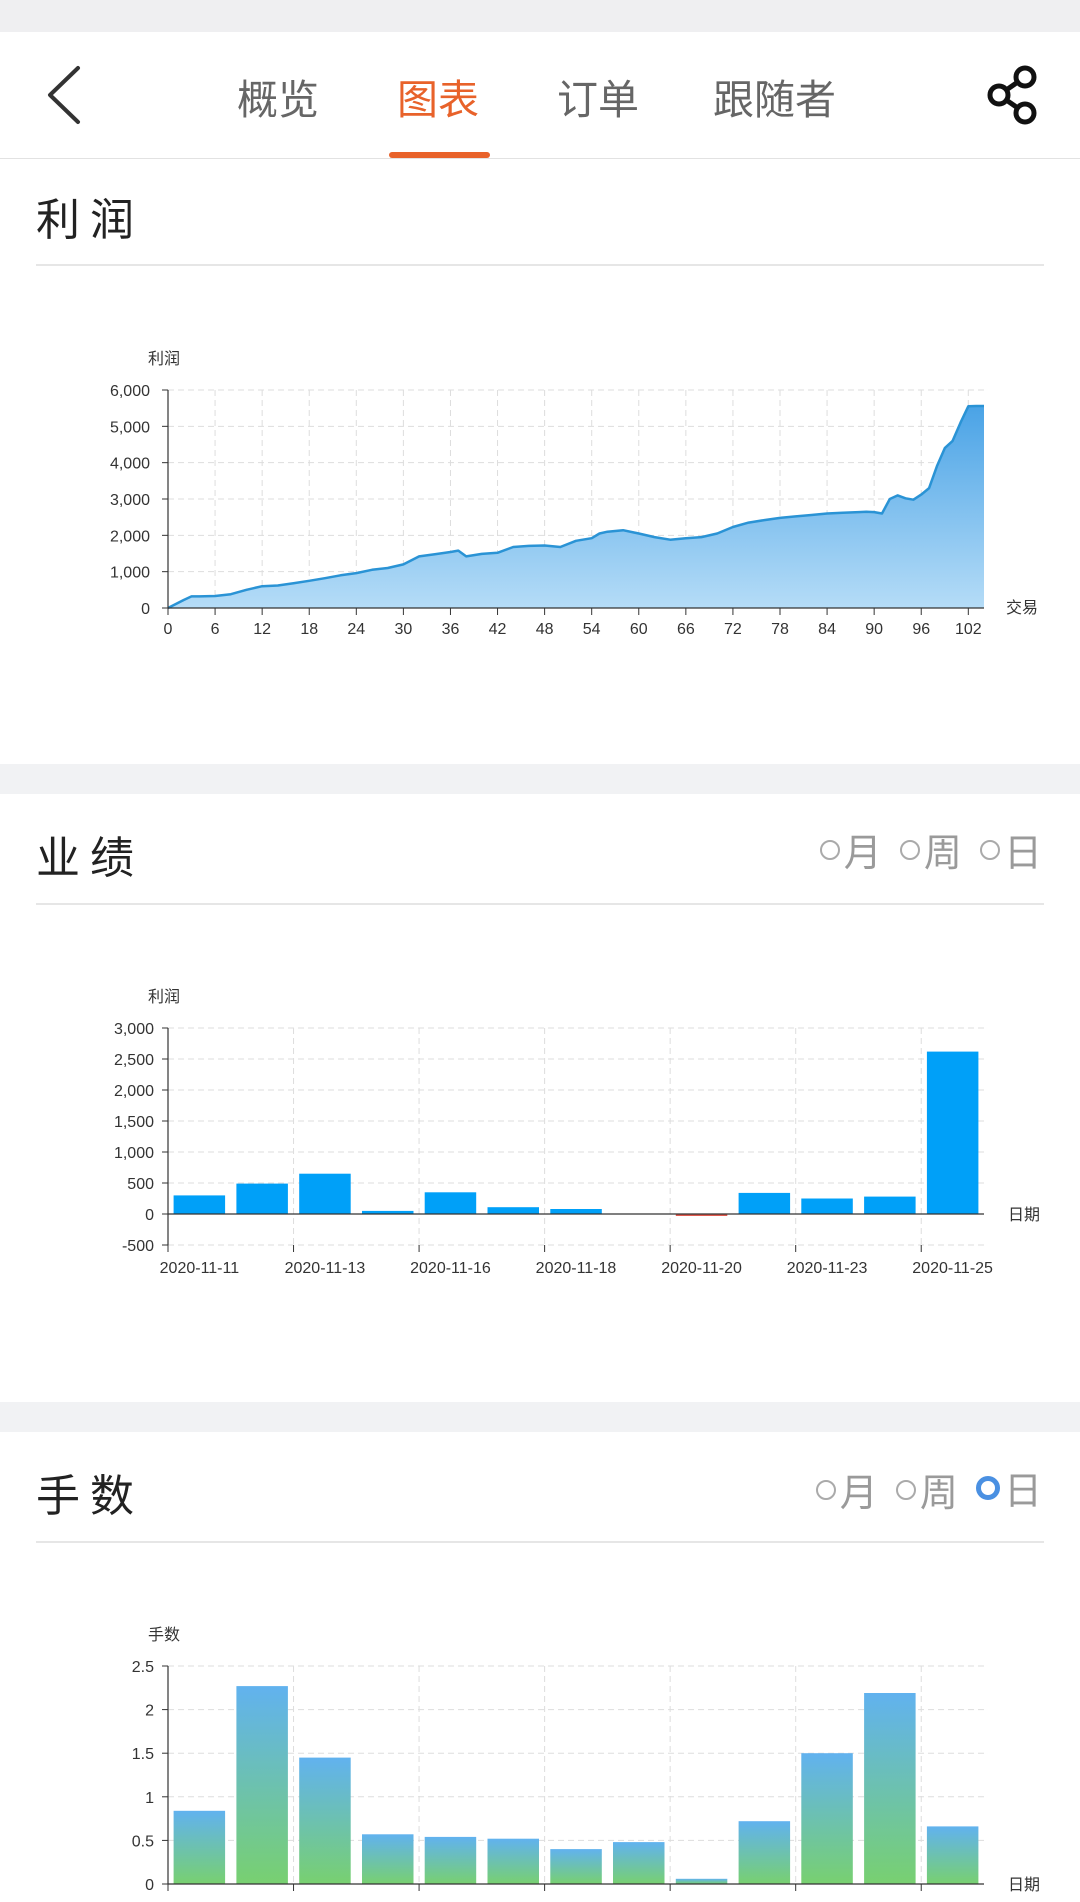 Image resolution: width=1080 pixels, height=1902 pixels. What do you see at coordinates (598, 96) in the screenshot?
I see `tab-orders: 订单` at bounding box center [598, 96].